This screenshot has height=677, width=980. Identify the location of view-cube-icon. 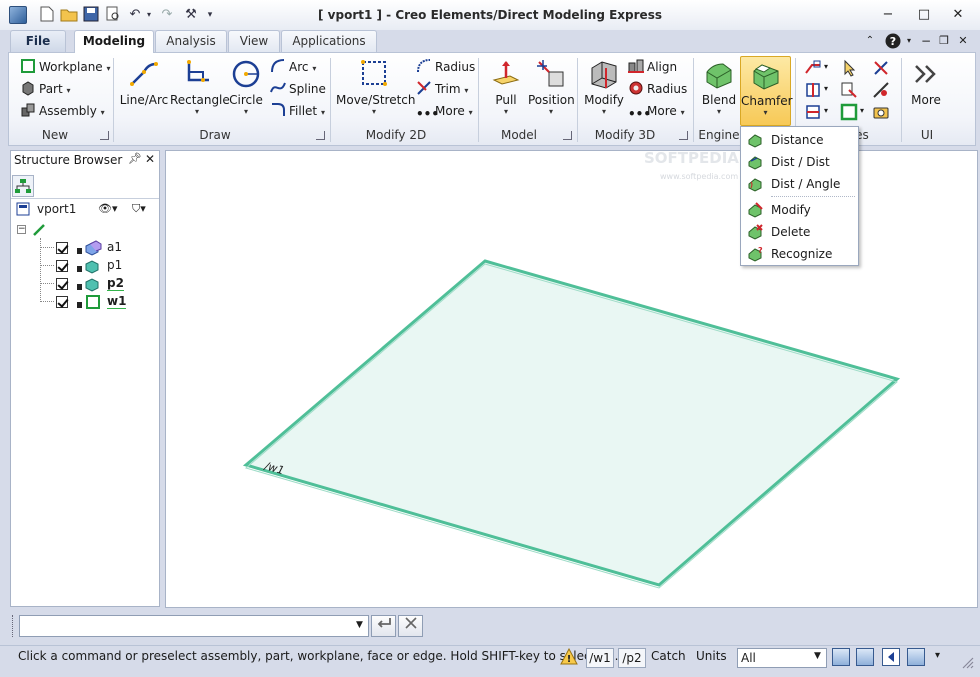
(916, 657).